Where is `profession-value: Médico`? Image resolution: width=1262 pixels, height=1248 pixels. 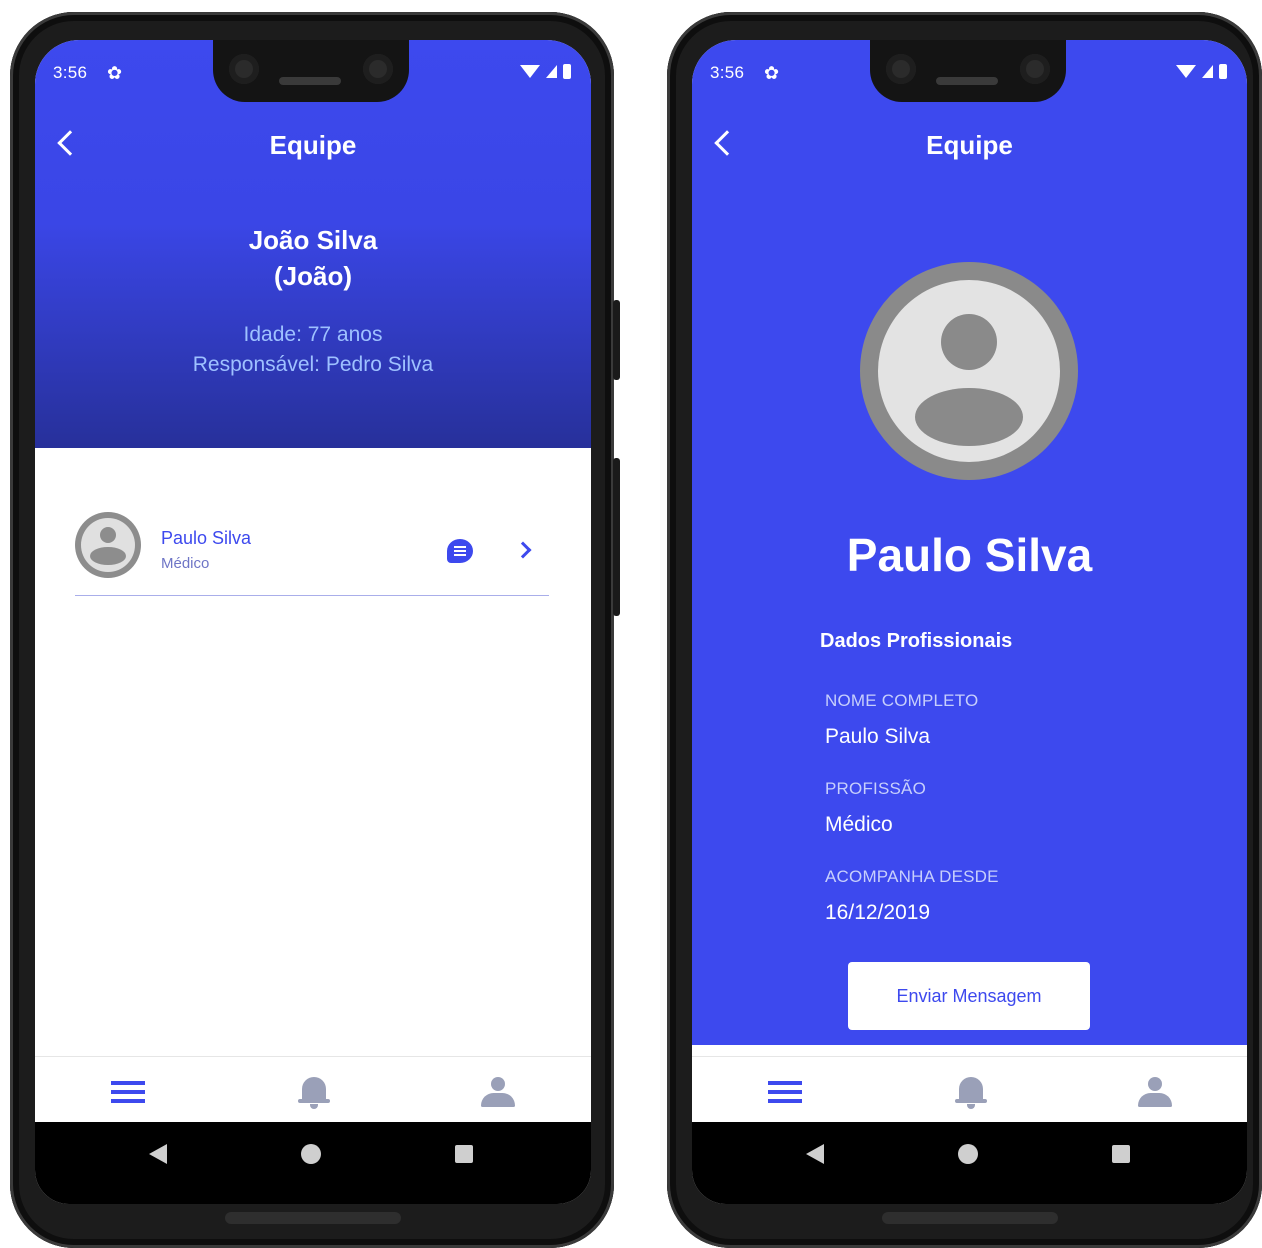
profession-value: Médico is located at coordinates (859, 824).